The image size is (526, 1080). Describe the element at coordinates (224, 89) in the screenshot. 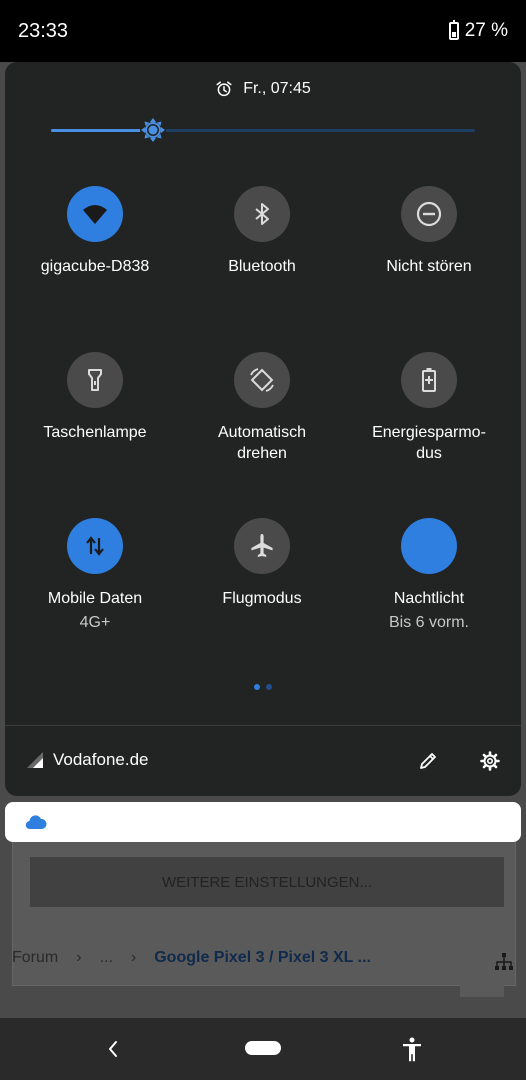

I see `alarm-icon` at that location.